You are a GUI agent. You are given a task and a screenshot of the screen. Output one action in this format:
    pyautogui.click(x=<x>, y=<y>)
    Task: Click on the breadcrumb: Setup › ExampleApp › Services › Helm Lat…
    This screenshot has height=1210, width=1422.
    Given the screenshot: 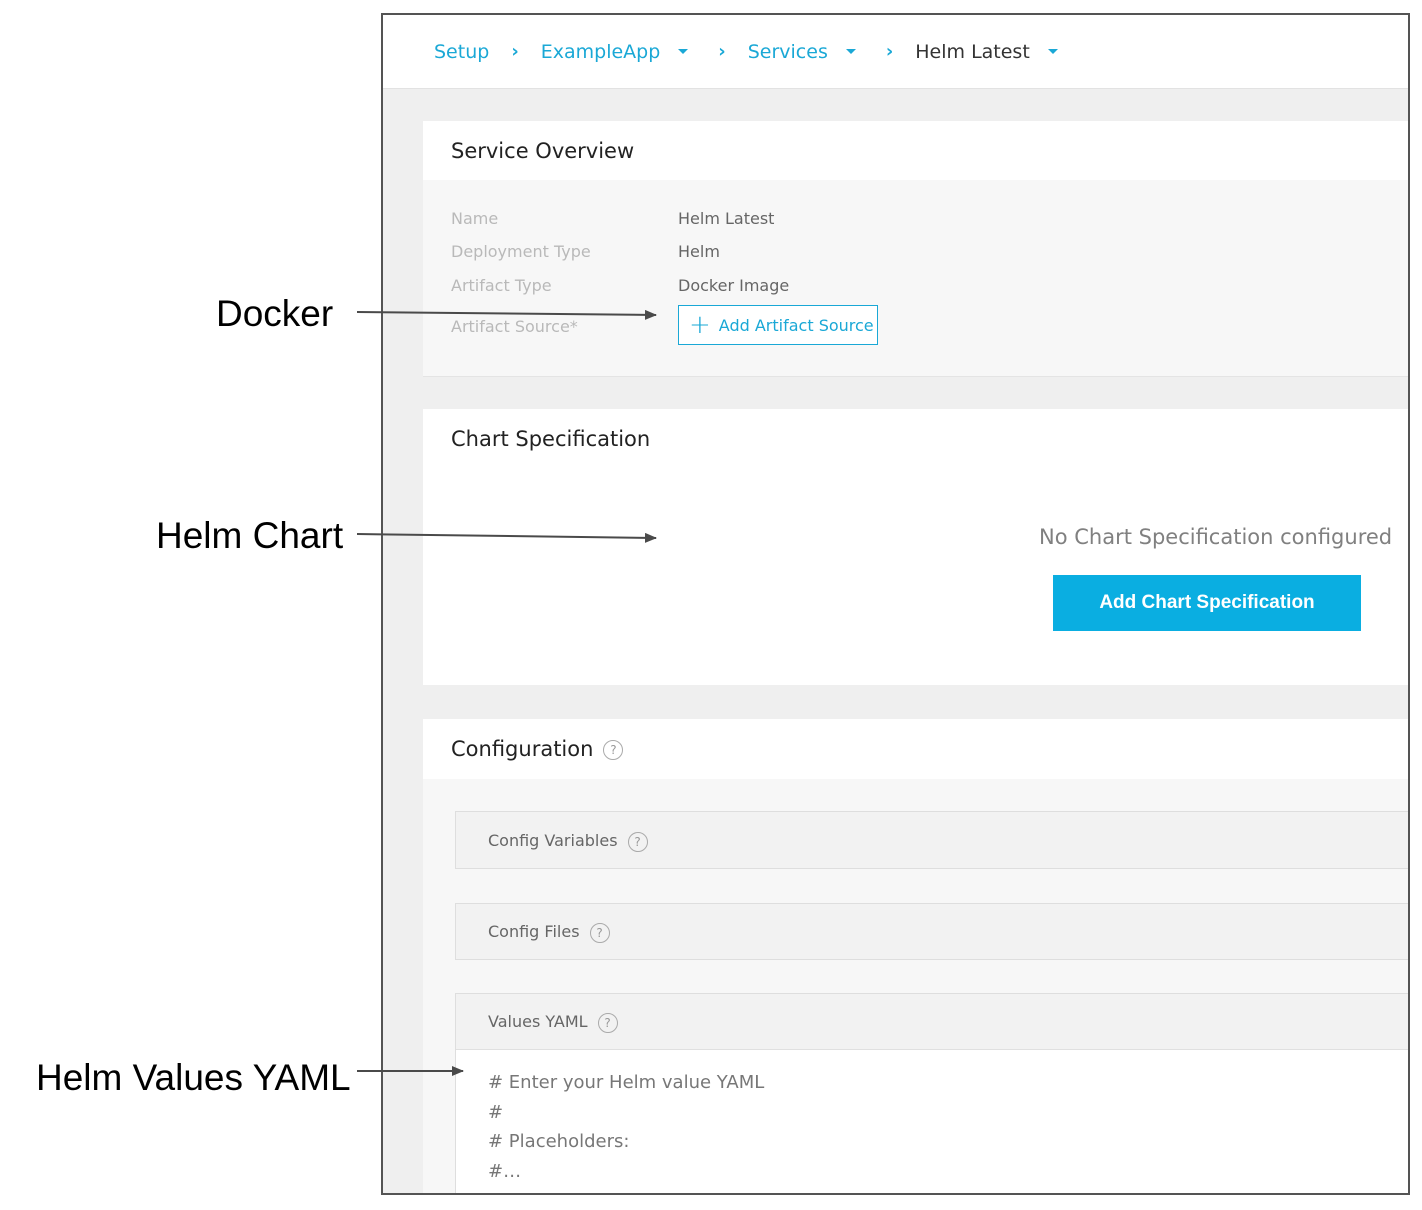 What is the action you would take?
    pyautogui.click(x=895, y=52)
    